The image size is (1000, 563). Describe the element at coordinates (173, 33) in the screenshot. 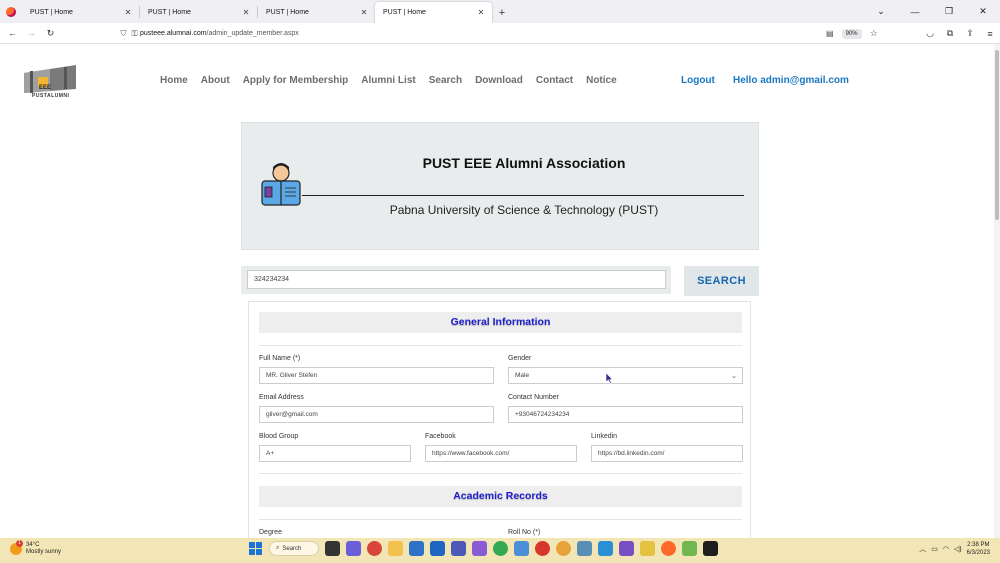

I see `url-host: pusteee.alumnai.com` at that location.